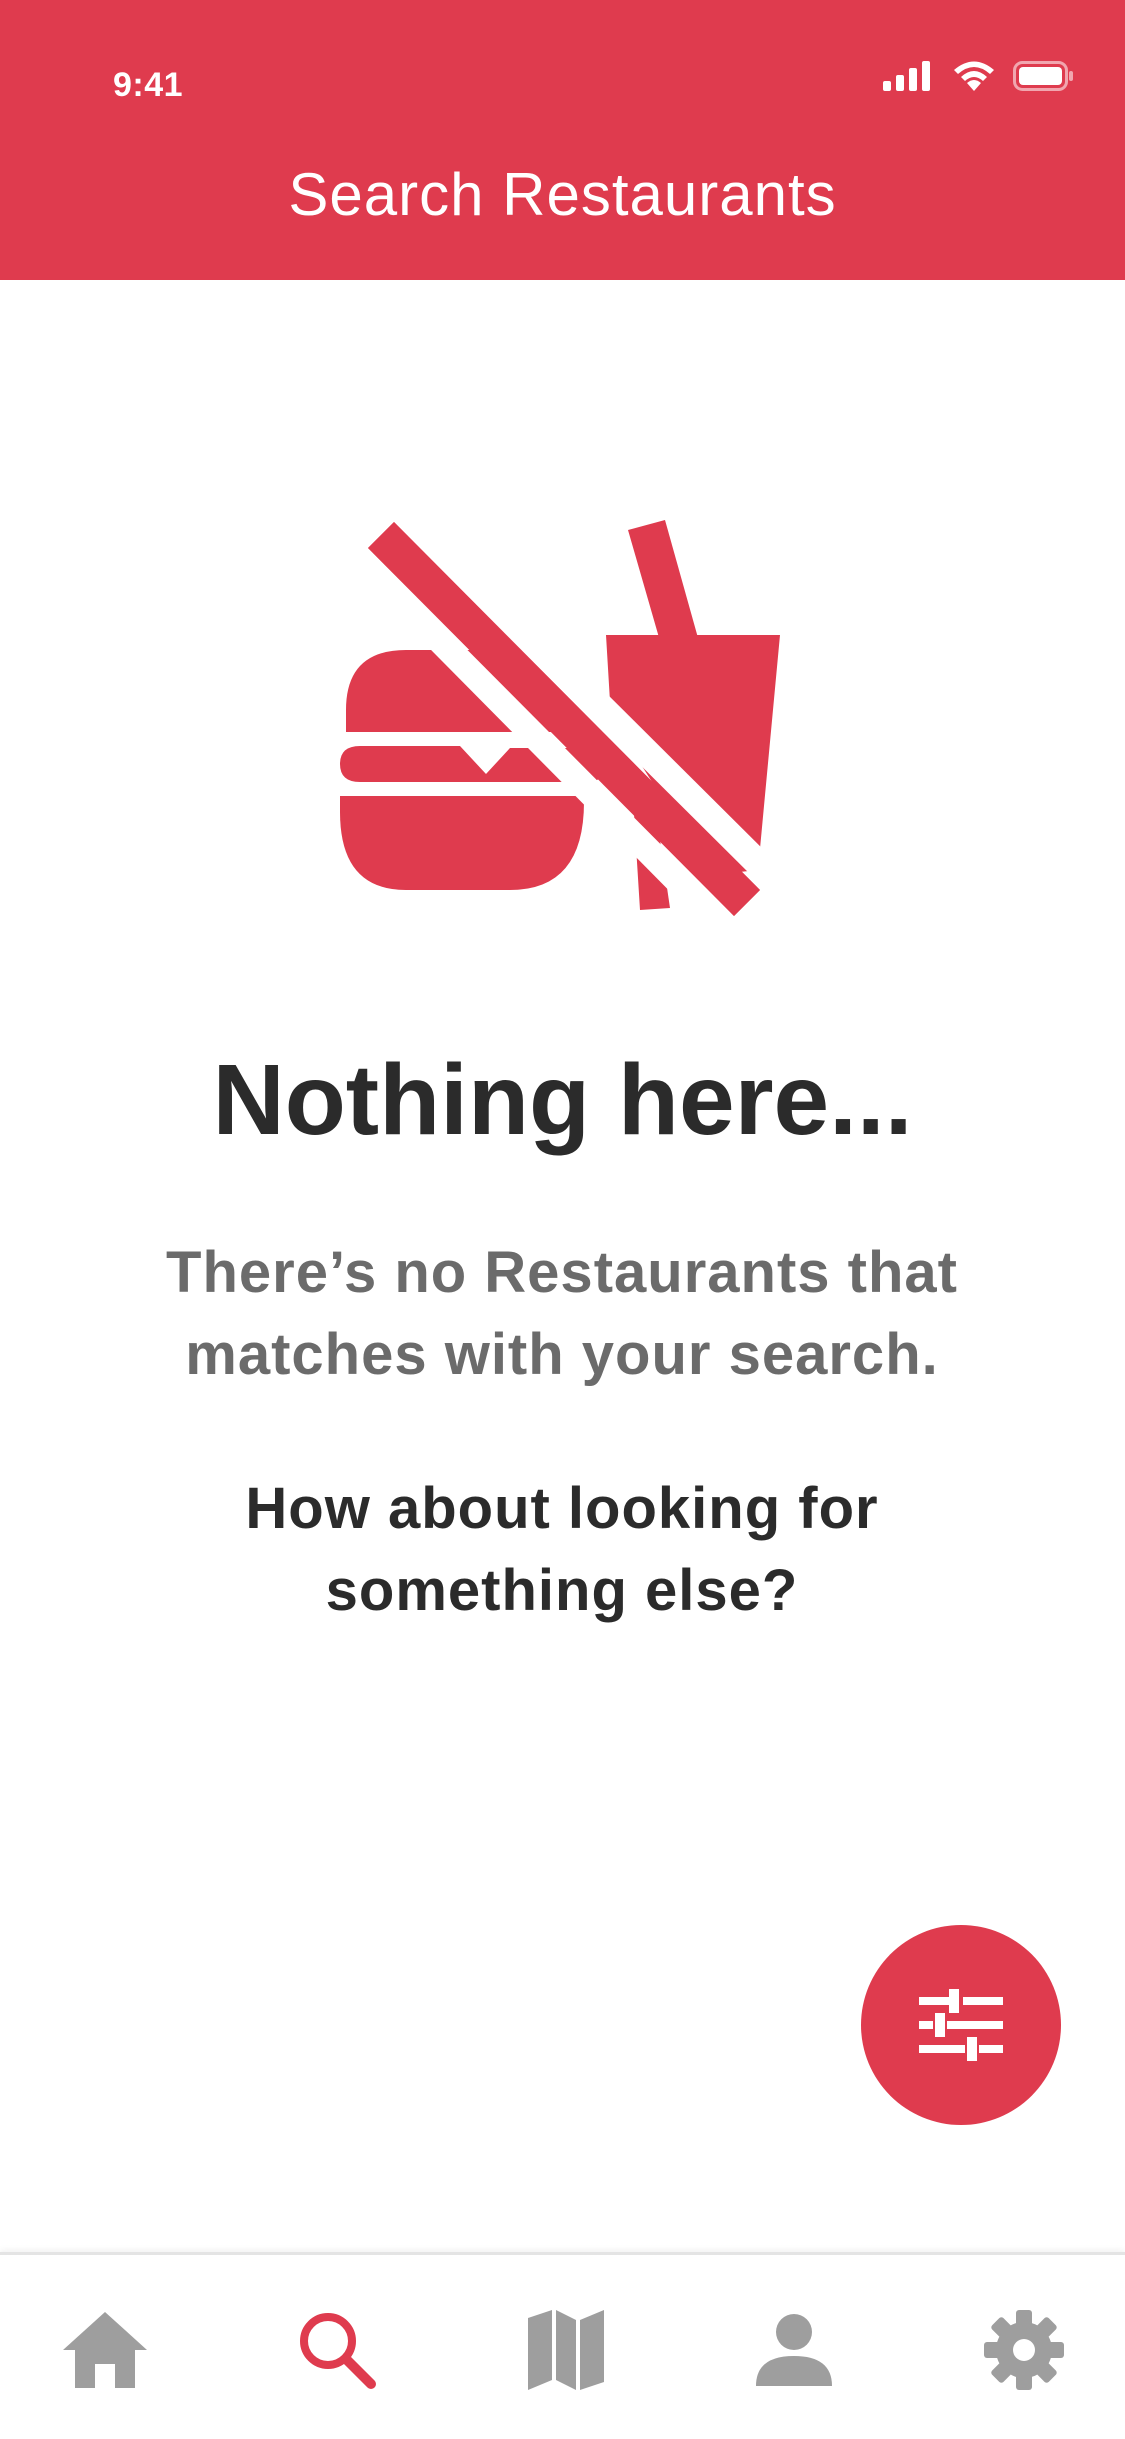  I want to click on nav-search, so click(337, 2350).